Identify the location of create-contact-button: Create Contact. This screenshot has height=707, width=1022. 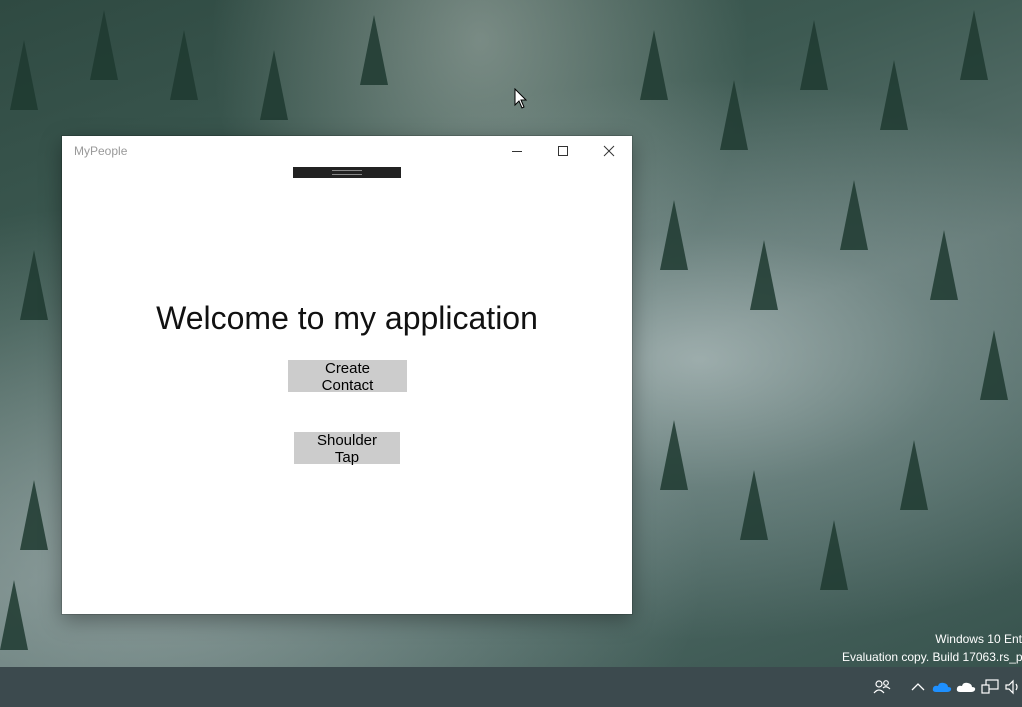
(347, 377).